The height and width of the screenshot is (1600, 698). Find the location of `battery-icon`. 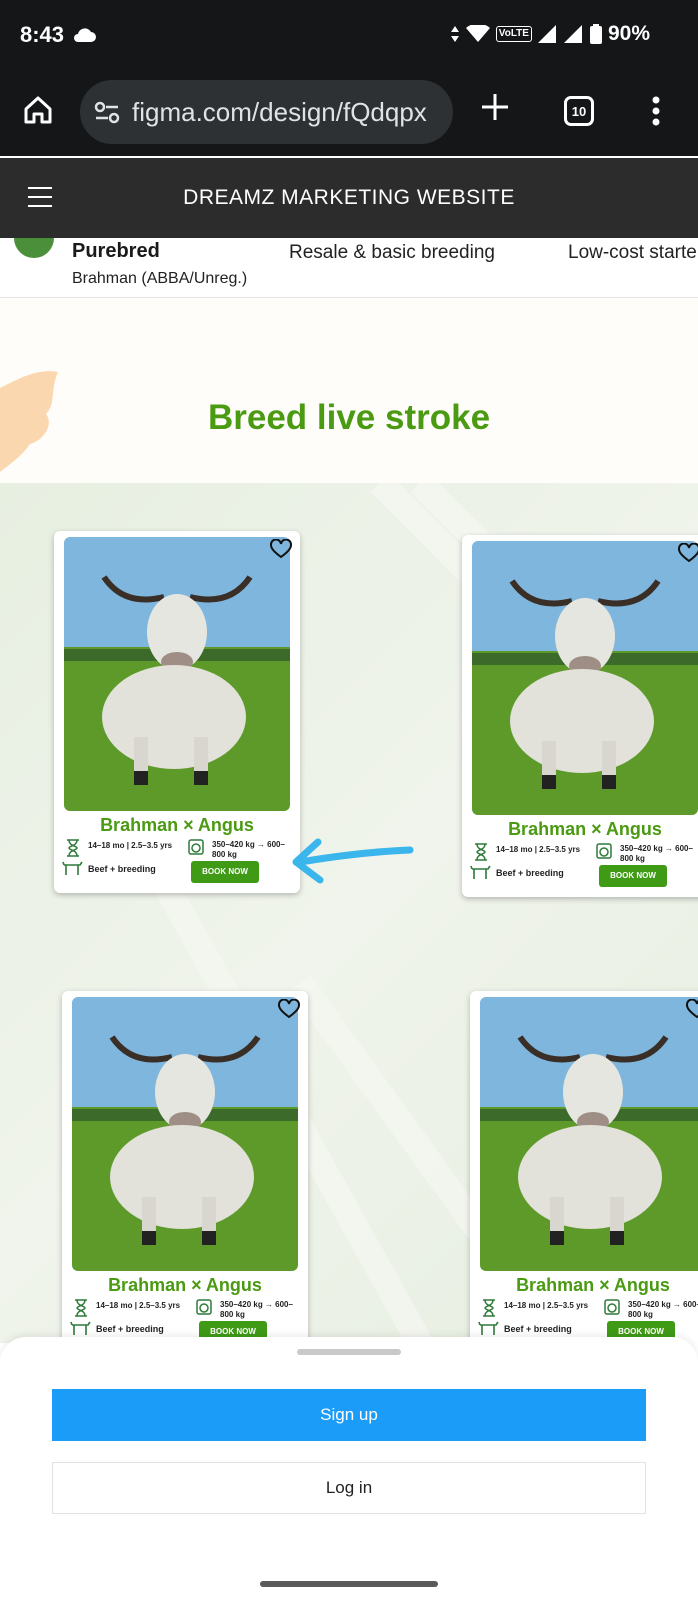

battery-icon is located at coordinates (595, 34).